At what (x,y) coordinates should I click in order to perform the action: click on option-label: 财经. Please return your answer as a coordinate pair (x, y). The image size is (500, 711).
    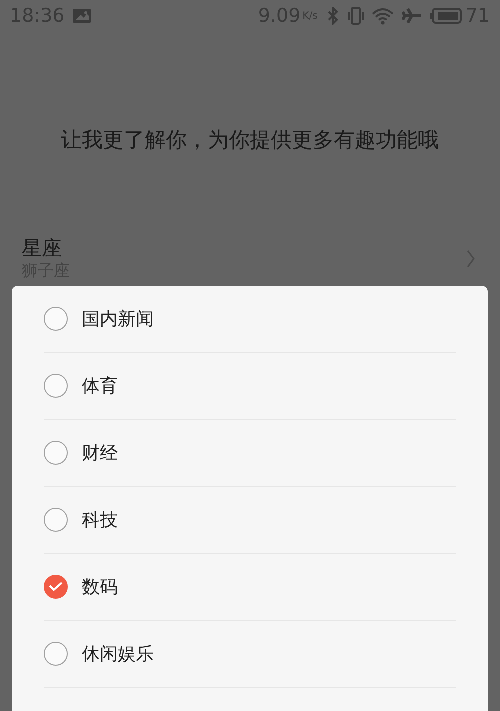
    Looking at the image, I should click on (100, 453).